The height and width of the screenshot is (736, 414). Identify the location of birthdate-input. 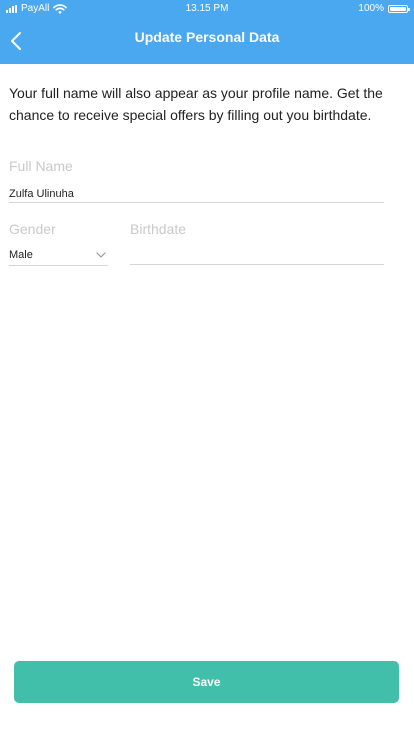
(257, 256).